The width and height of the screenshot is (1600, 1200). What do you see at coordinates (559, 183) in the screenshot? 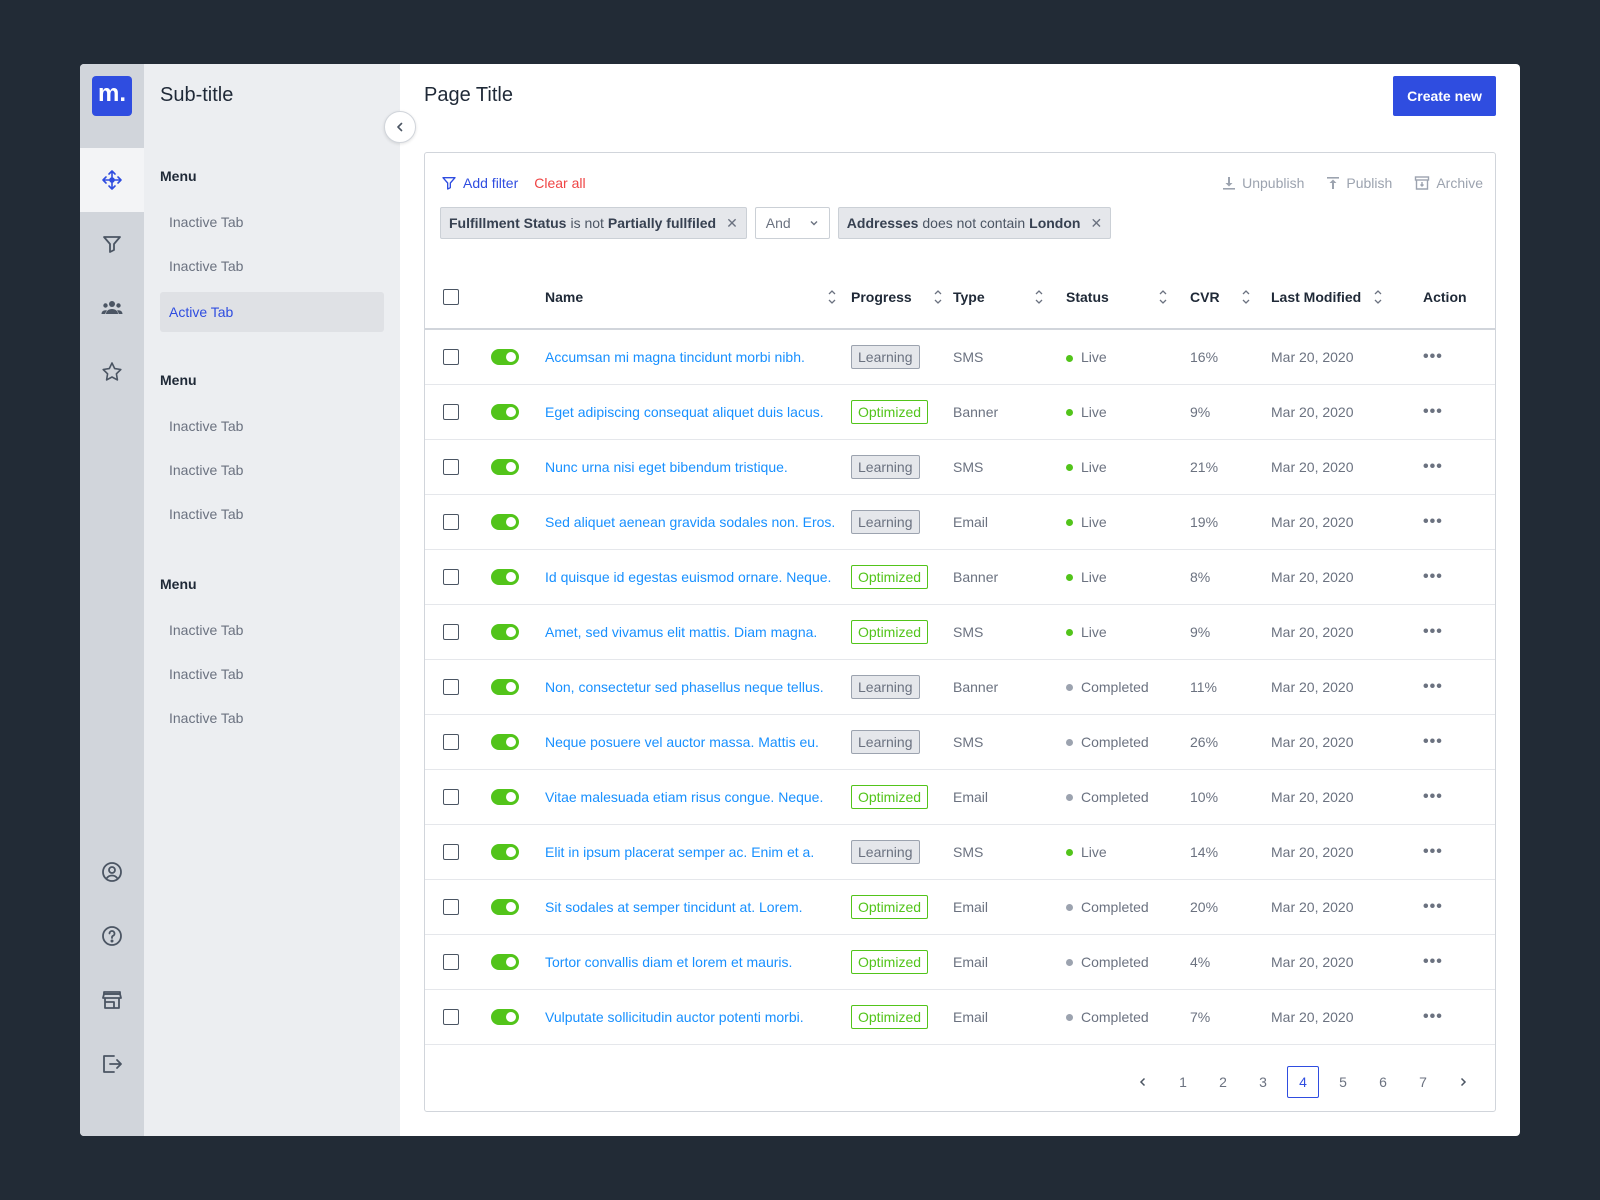
I see `clear-all-button: Clear all` at bounding box center [559, 183].